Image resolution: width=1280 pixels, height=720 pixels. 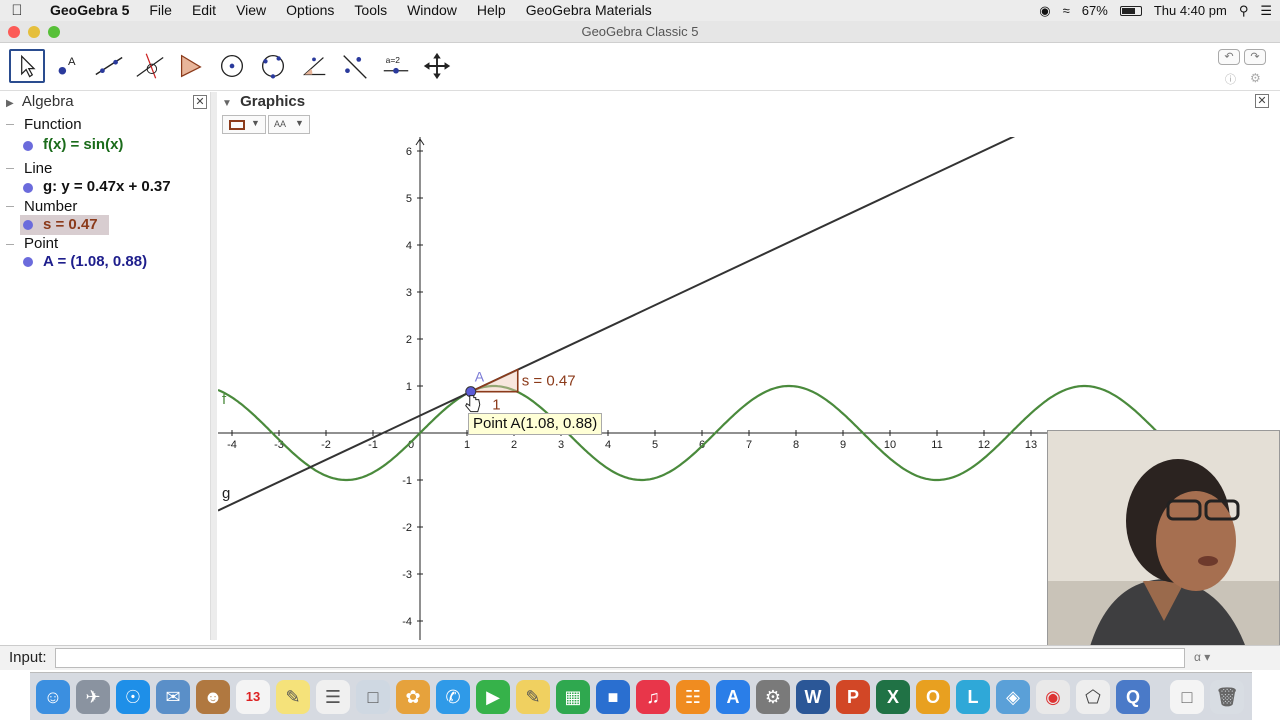 What do you see at coordinates (38, 168) in the screenshot?
I see `category-line: Line` at bounding box center [38, 168].